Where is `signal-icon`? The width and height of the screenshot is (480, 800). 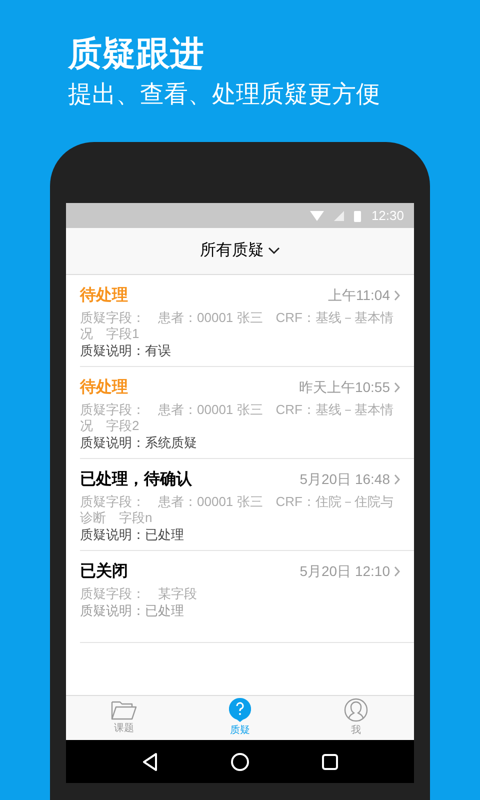 signal-icon is located at coordinates (339, 215).